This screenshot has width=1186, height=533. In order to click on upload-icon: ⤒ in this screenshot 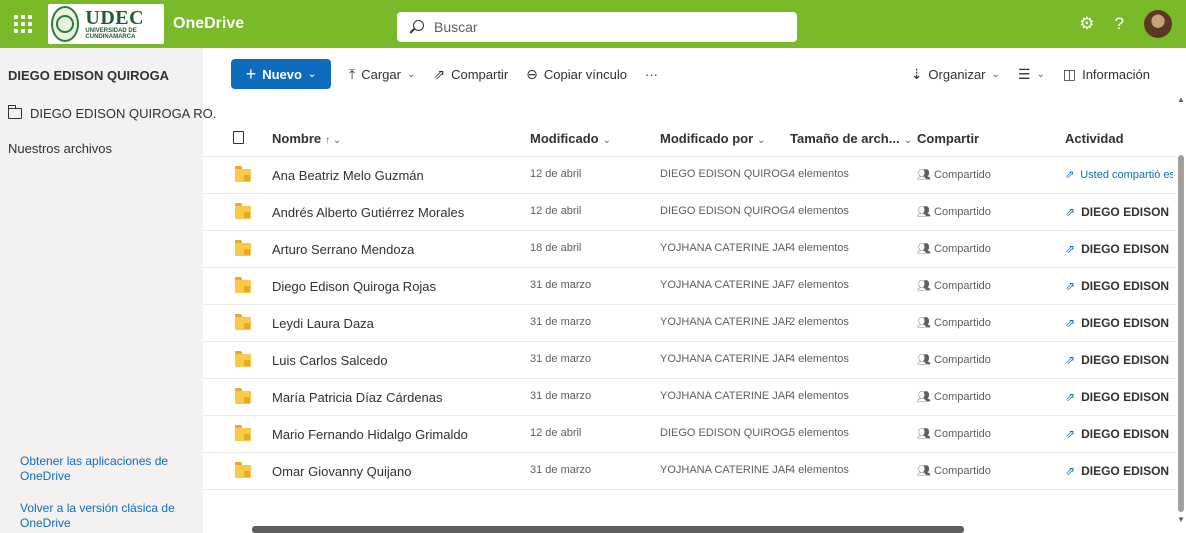, I will do `click(352, 73)`.